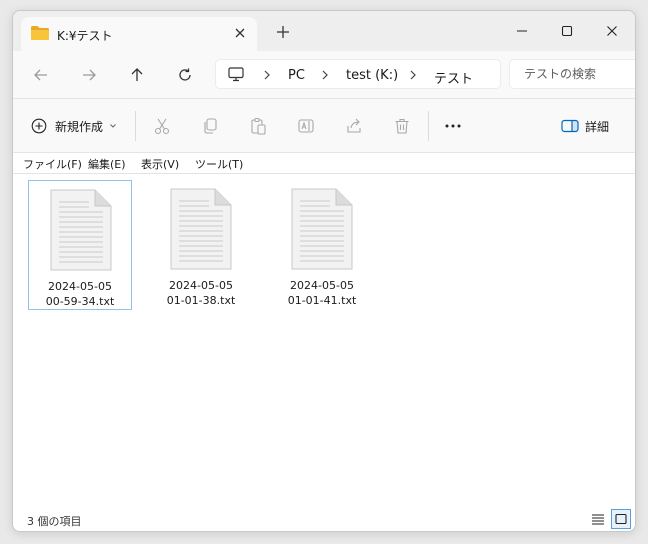 Image resolution: width=648 pixels, height=544 pixels. Describe the element at coordinates (597, 126) in the screenshot. I see `details-button-label: 詳細` at that location.